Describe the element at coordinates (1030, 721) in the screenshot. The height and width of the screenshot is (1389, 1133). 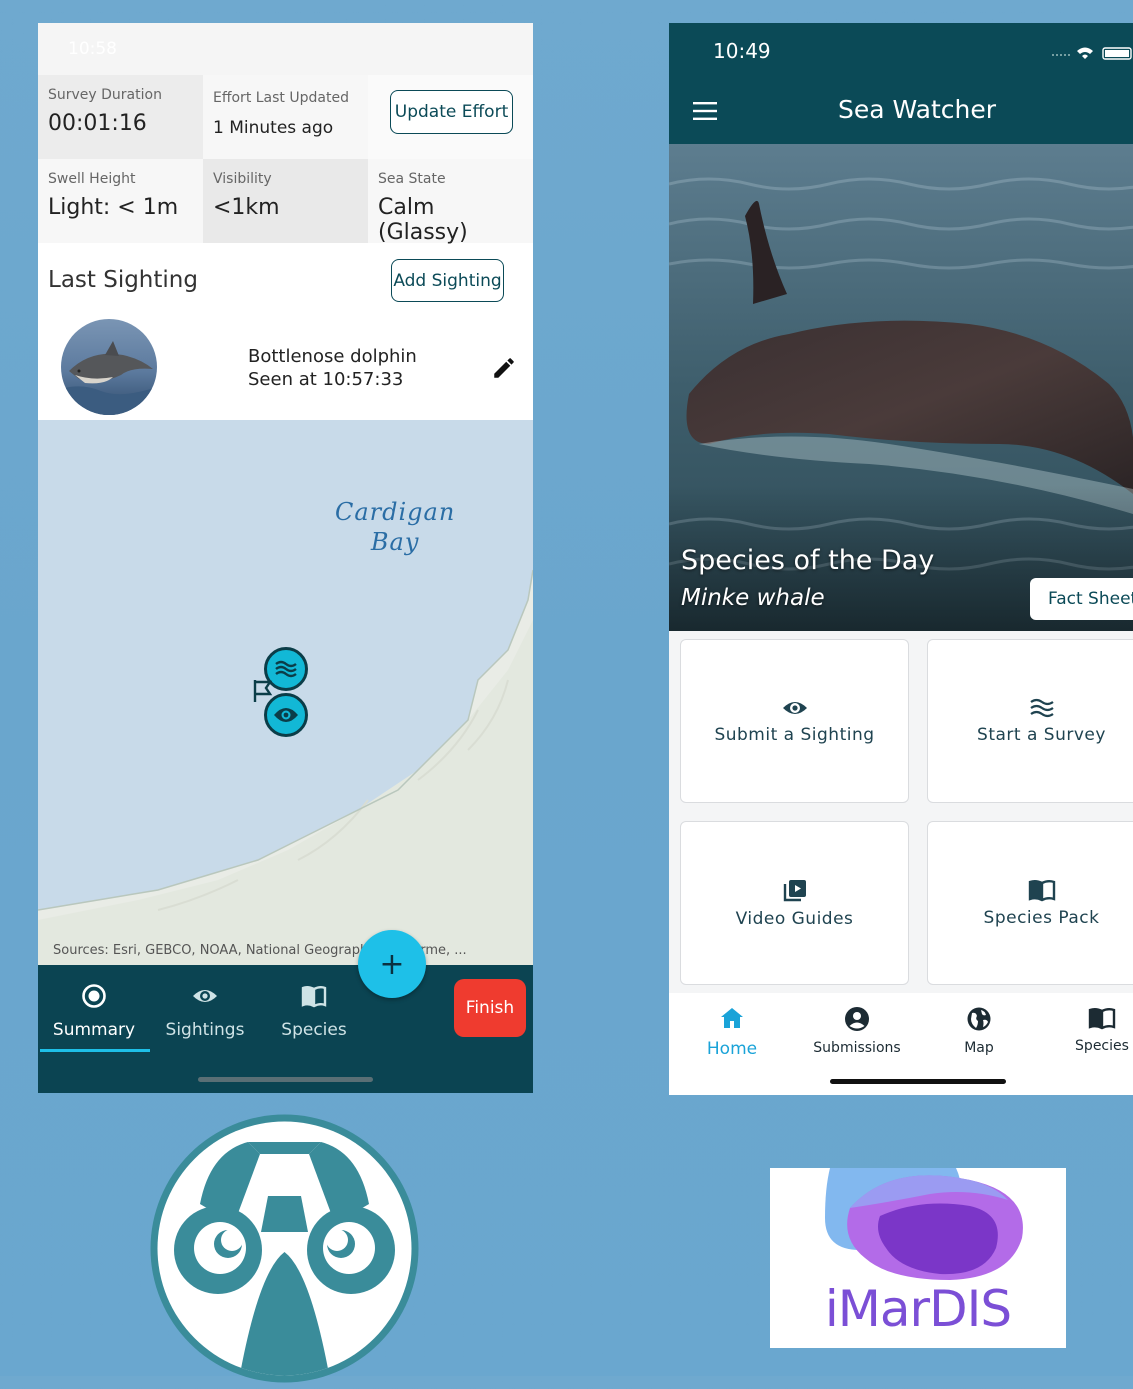
I see `start-survey-tile: Start a Survey` at that location.